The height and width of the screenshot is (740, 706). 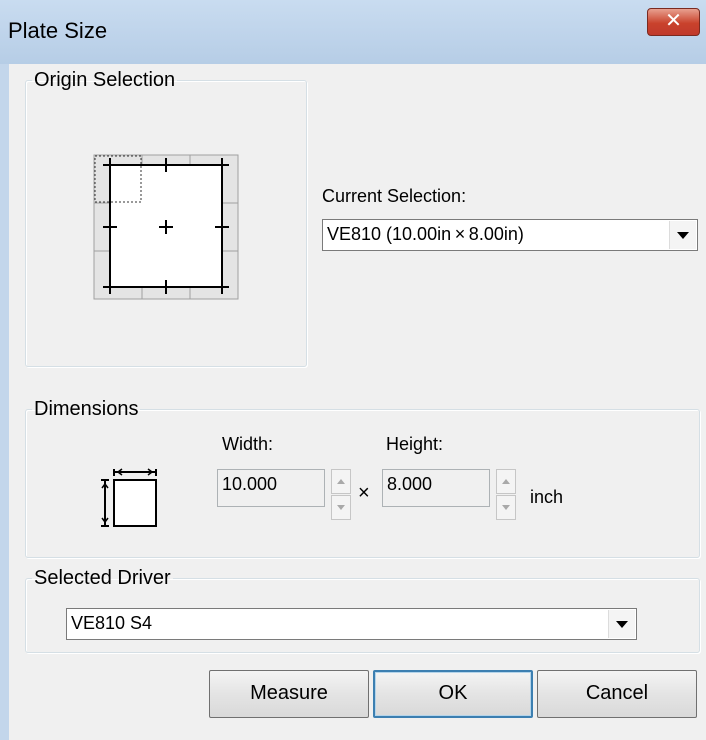 What do you see at coordinates (453, 694) in the screenshot?
I see `ok-button: OK` at bounding box center [453, 694].